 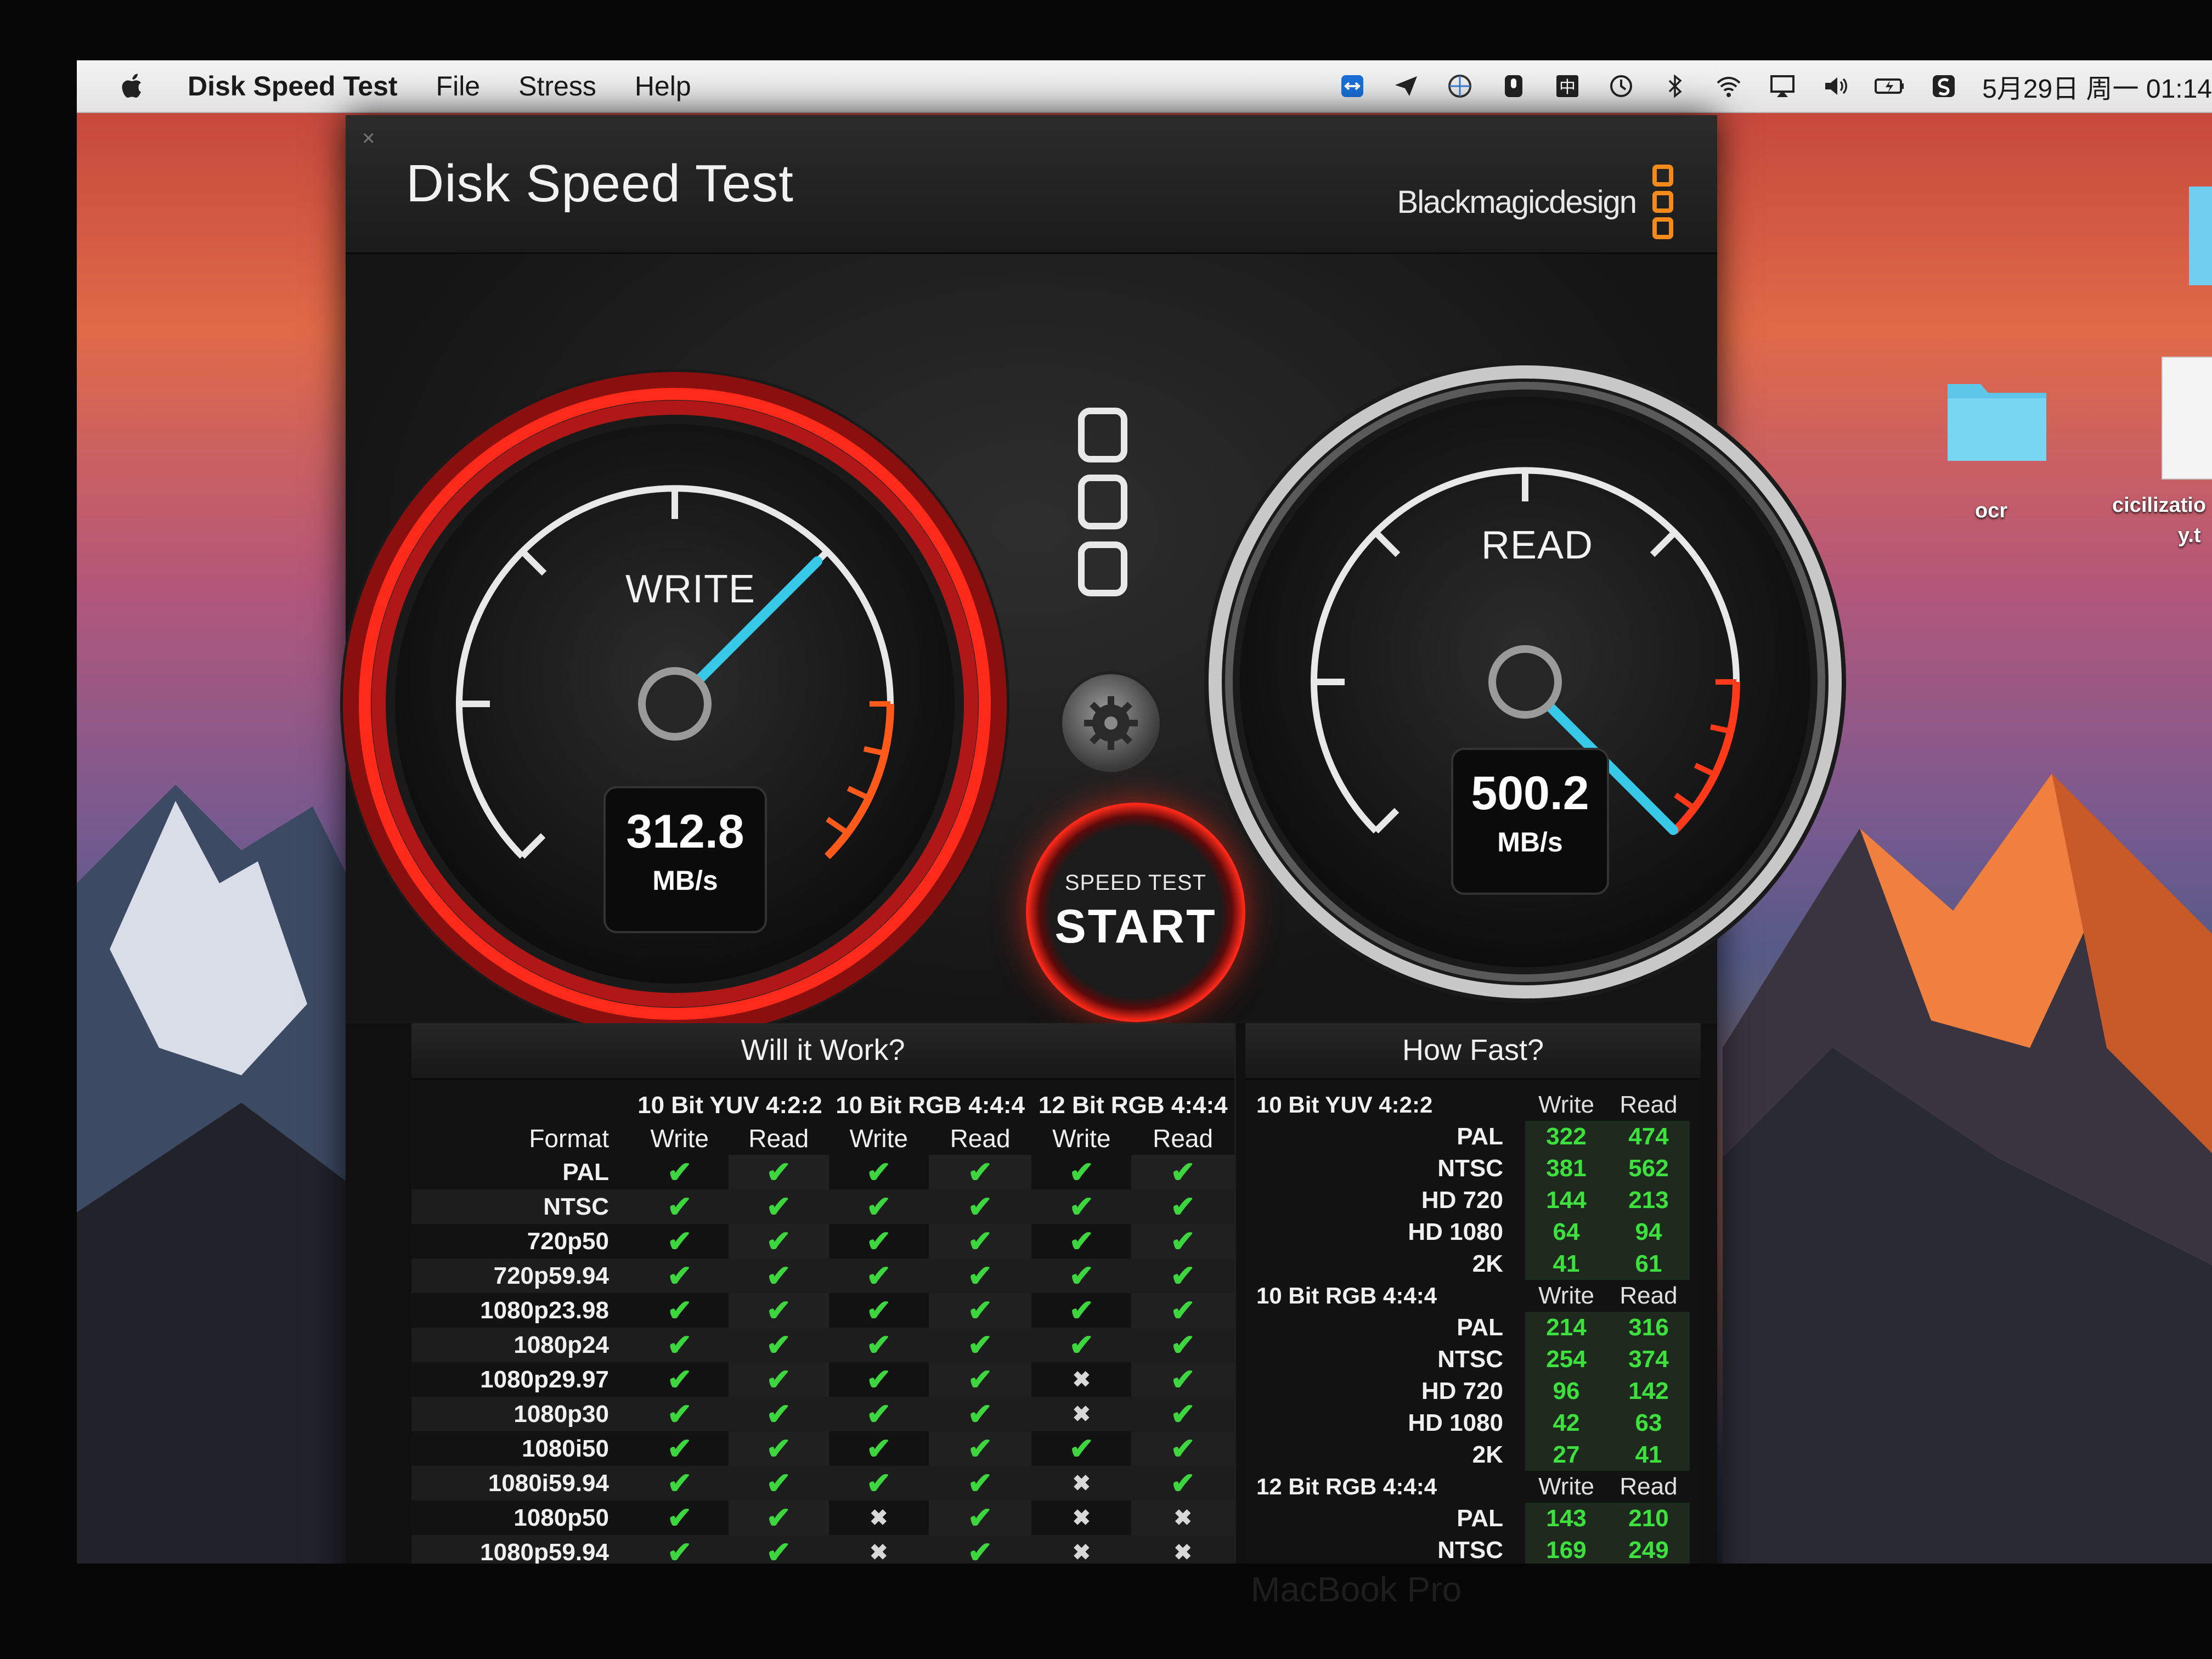 What do you see at coordinates (1135, 883) in the screenshot?
I see `start-button-caption: SPEED TEST` at bounding box center [1135, 883].